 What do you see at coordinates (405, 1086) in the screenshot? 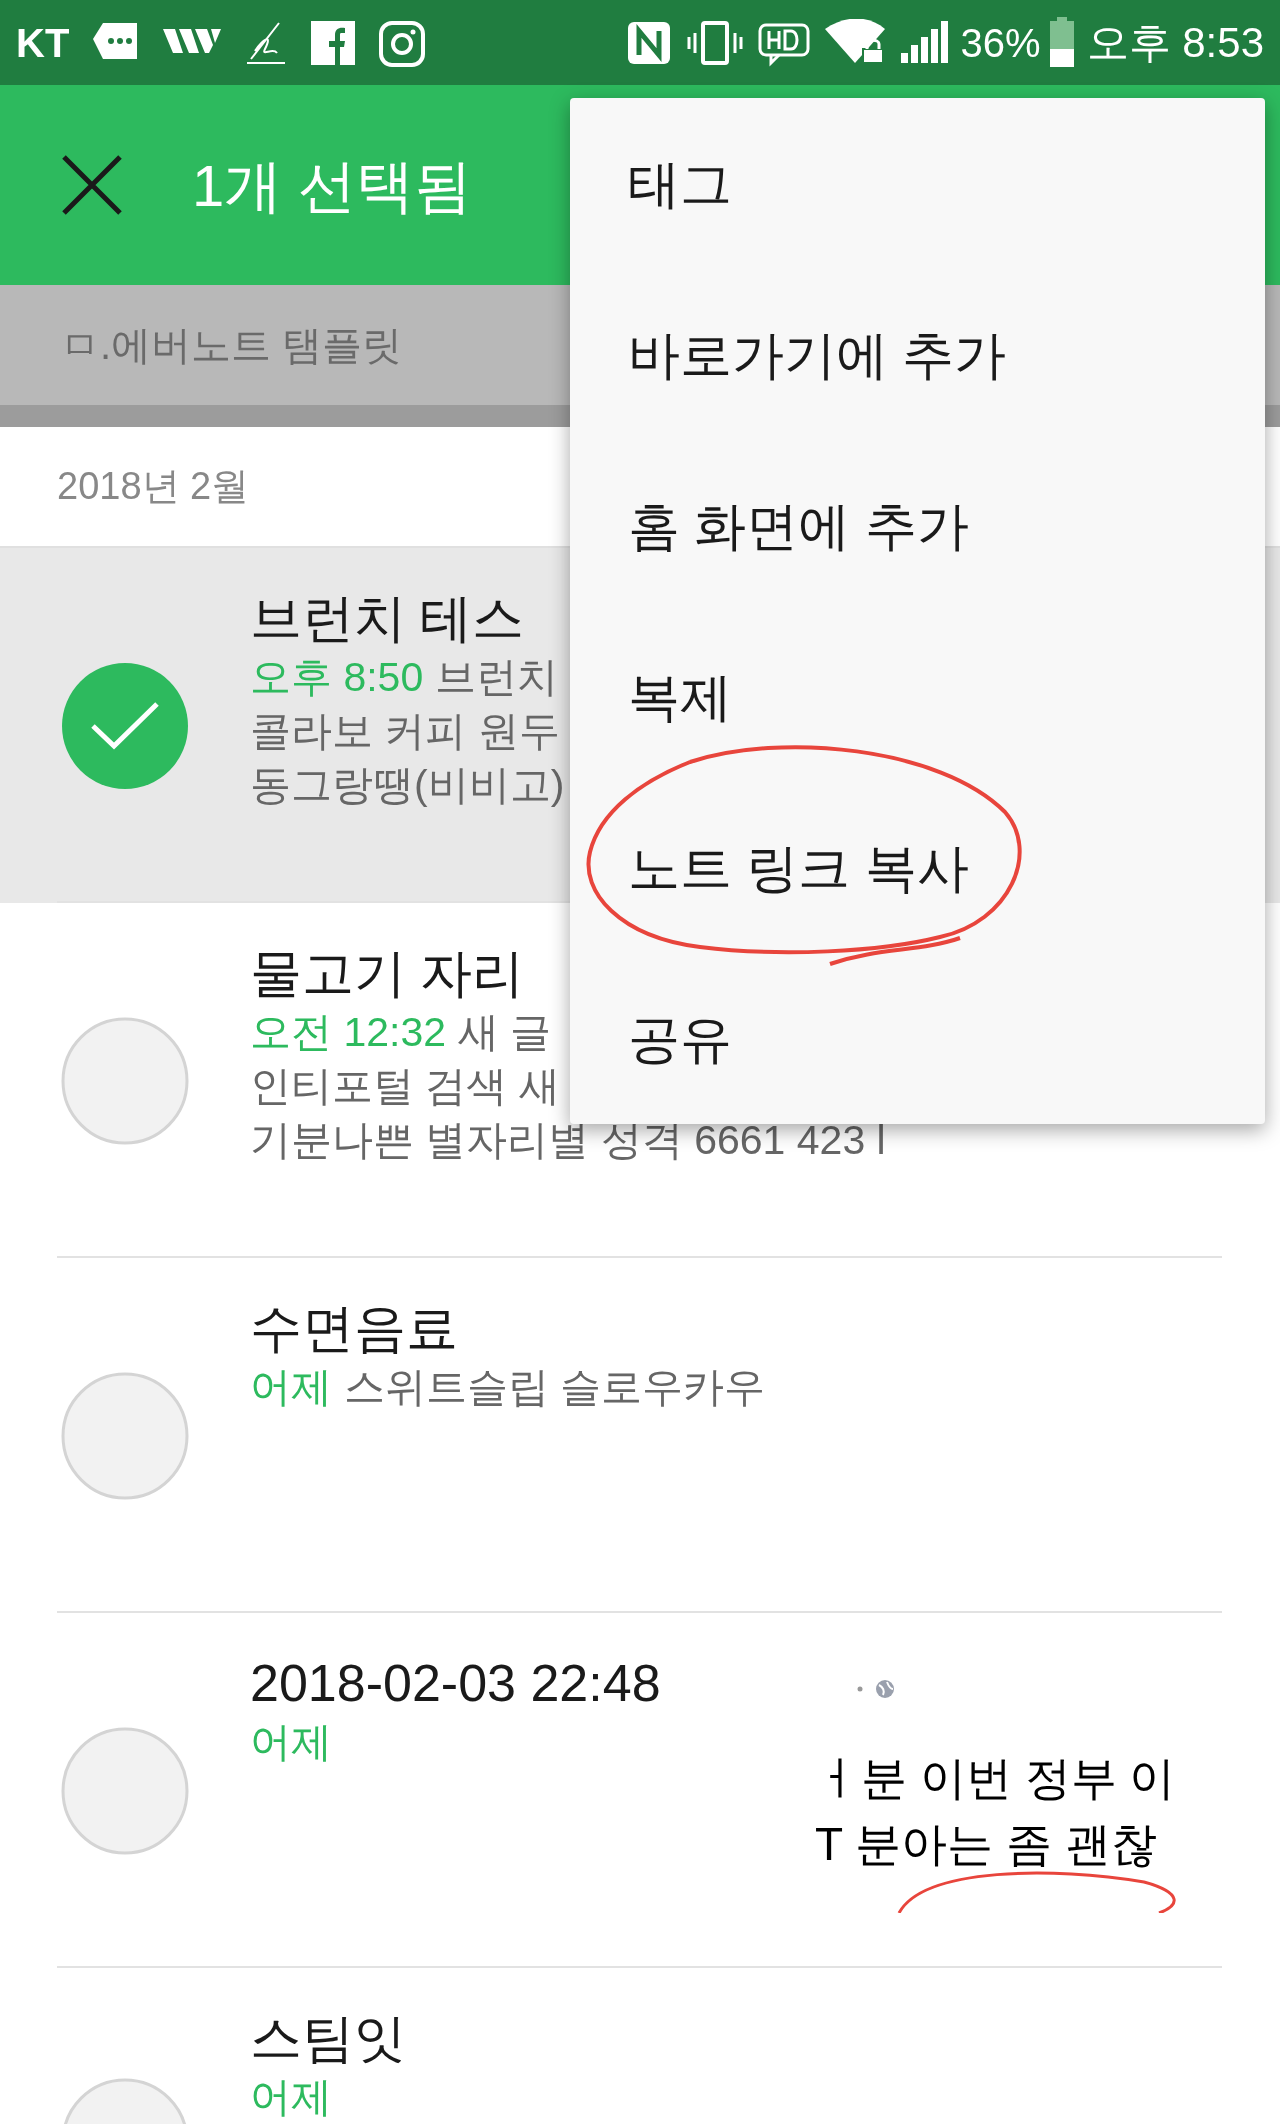
I see `note-snippet: 인티포털 검색 새` at bounding box center [405, 1086].